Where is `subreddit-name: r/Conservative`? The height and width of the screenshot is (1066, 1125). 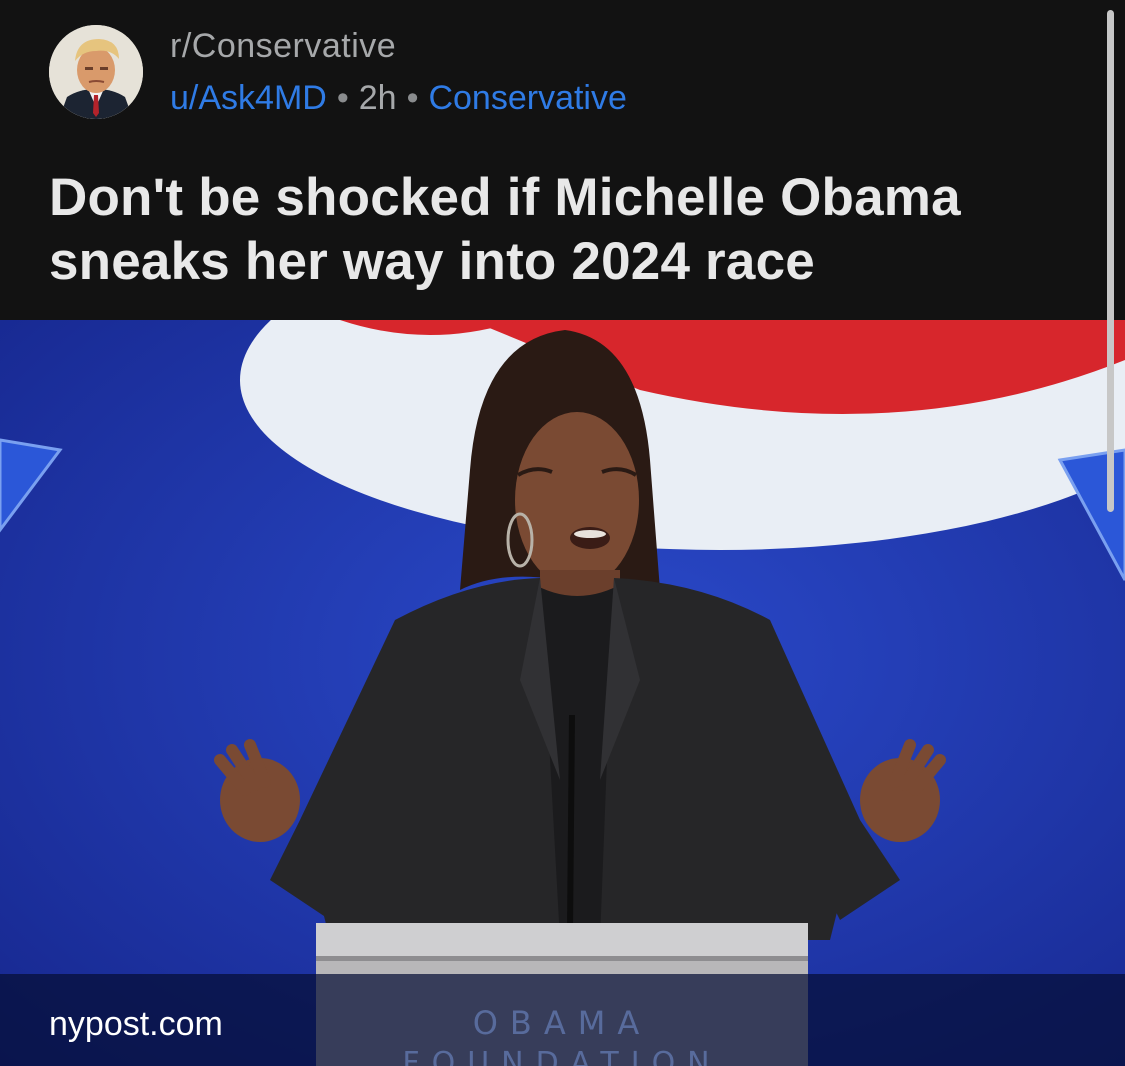 subreddit-name: r/Conservative is located at coordinates (398, 46).